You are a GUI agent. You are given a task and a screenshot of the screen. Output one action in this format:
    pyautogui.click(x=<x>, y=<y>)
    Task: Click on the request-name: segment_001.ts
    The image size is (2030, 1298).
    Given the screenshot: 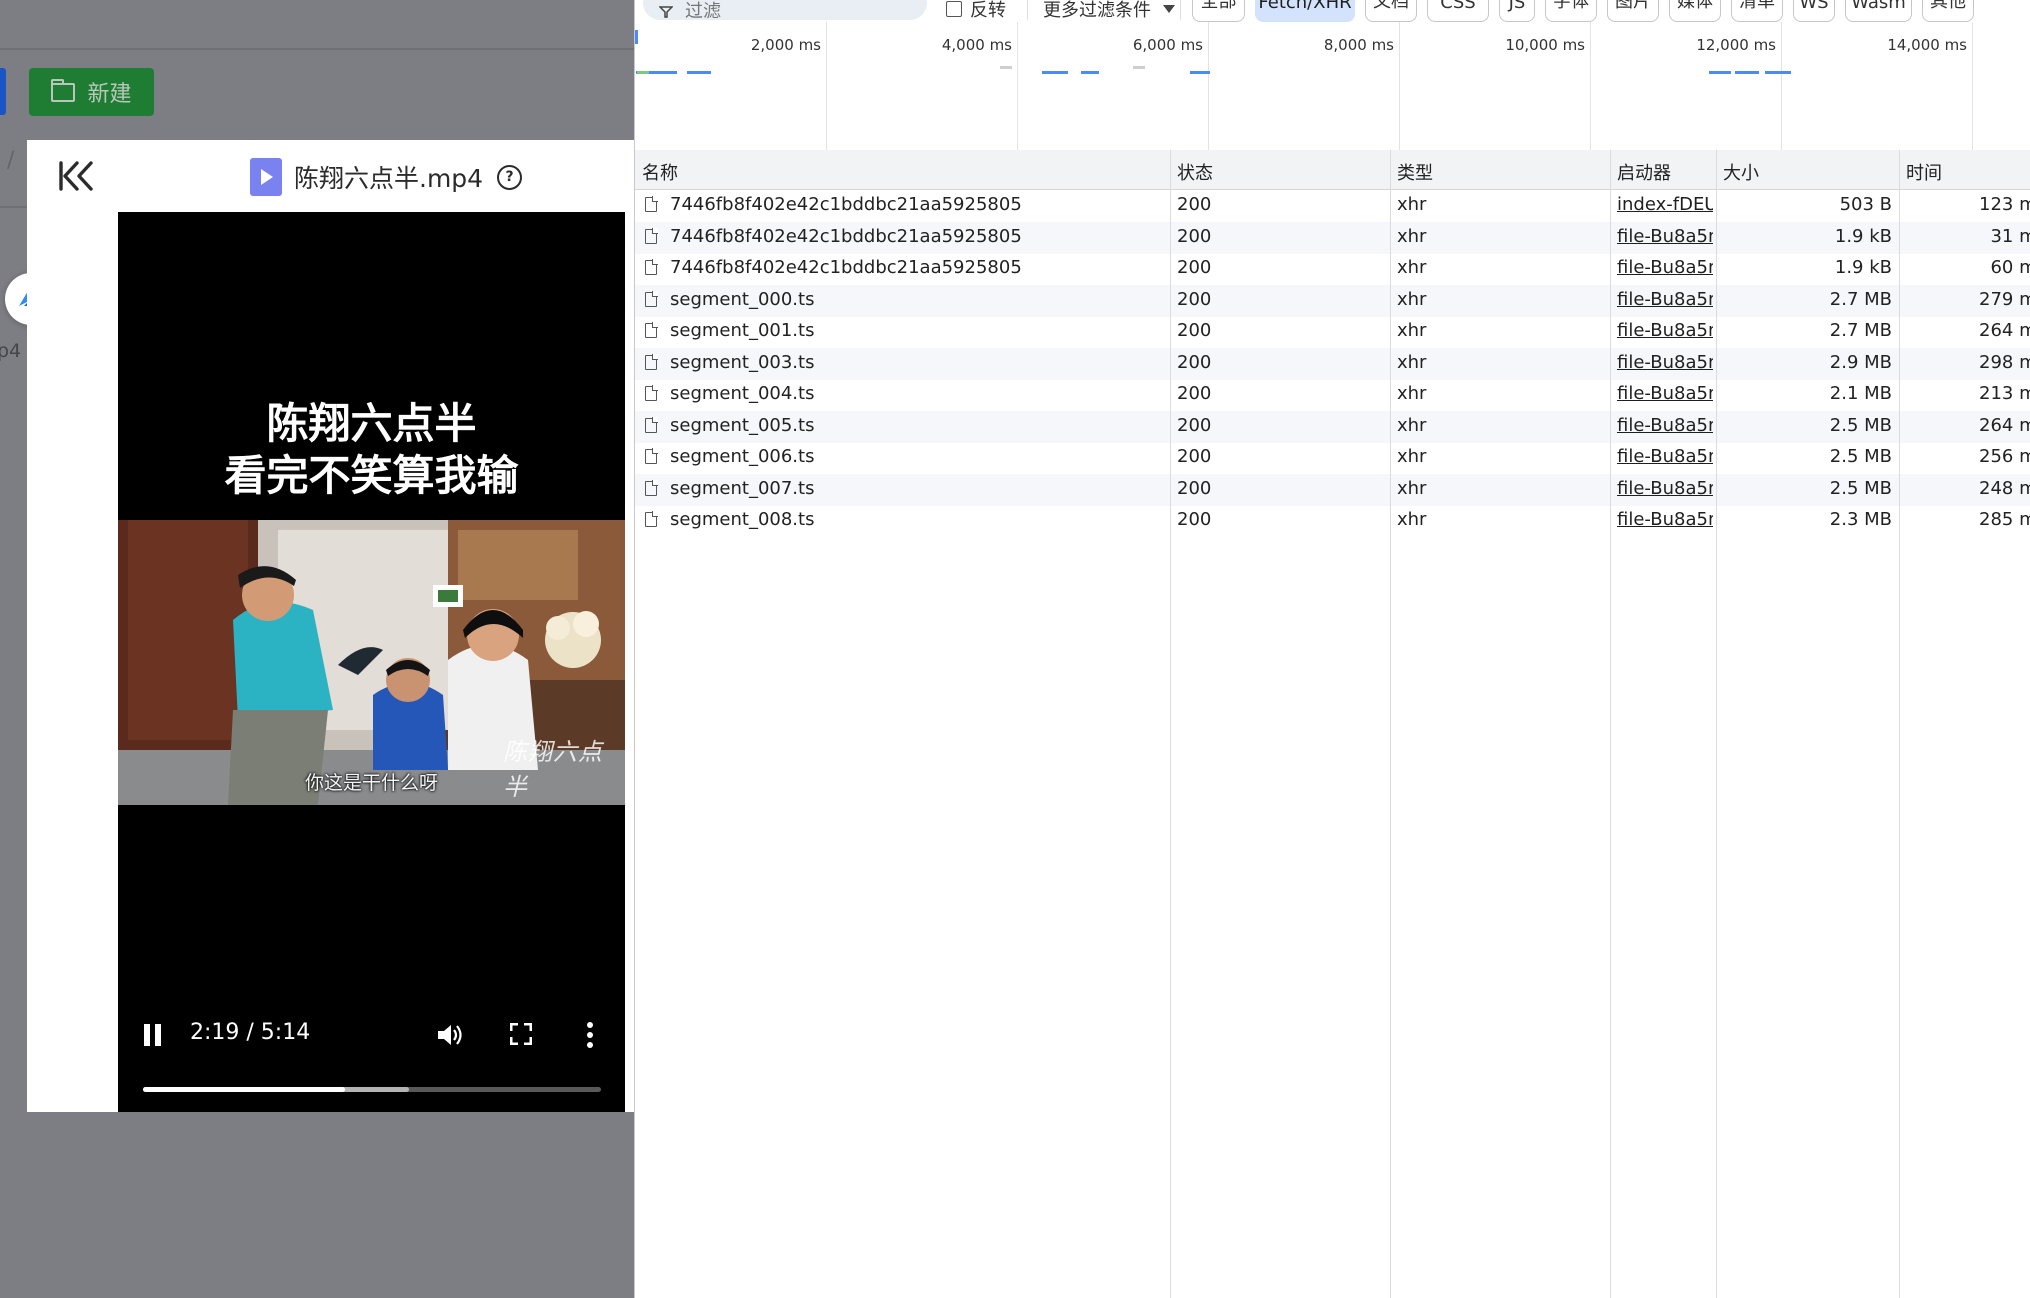 What is the action you would take?
    pyautogui.click(x=742, y=330)
    